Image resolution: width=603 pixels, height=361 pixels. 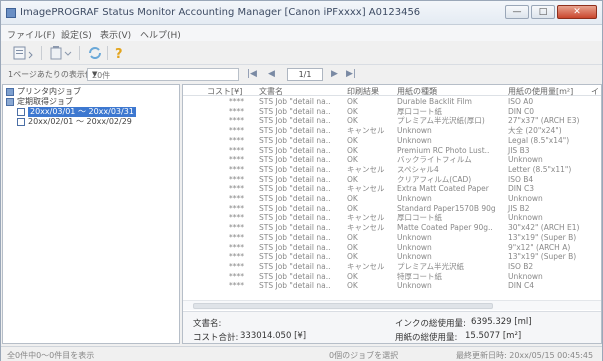 What do you see at coordinates (434, 160) in the screenshot?
I see `cell-paper: バックライトフィルム` at bounding box center [434, 160].